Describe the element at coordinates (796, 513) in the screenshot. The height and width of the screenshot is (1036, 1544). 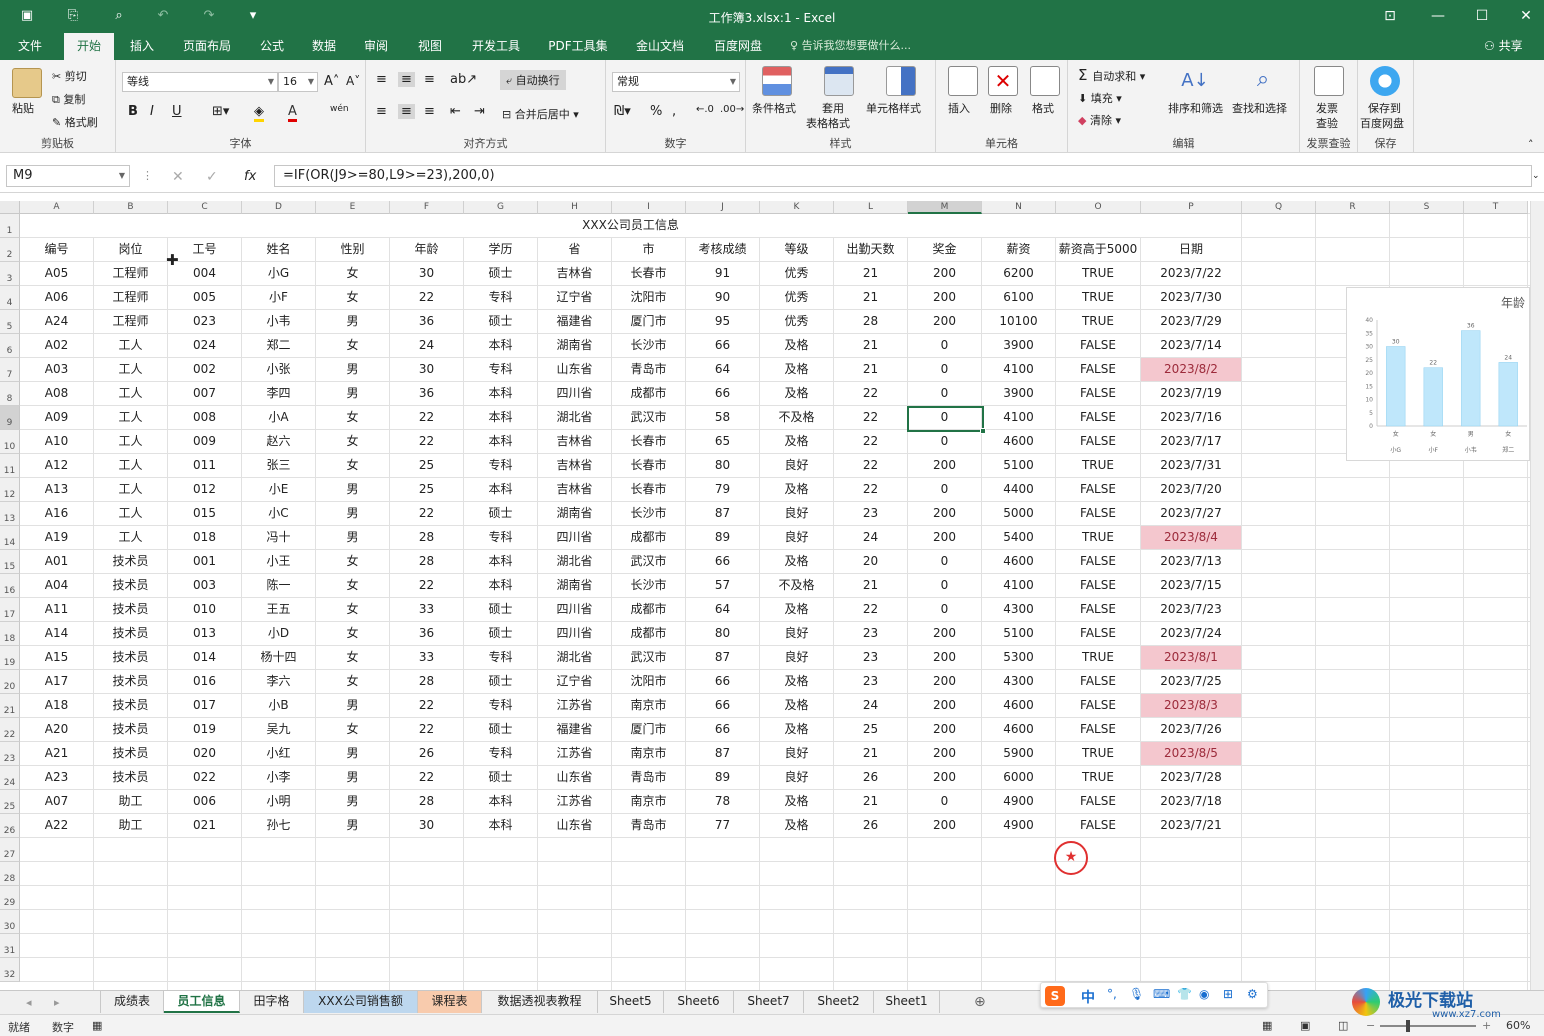
I see `table-cell: 良好` at that location.